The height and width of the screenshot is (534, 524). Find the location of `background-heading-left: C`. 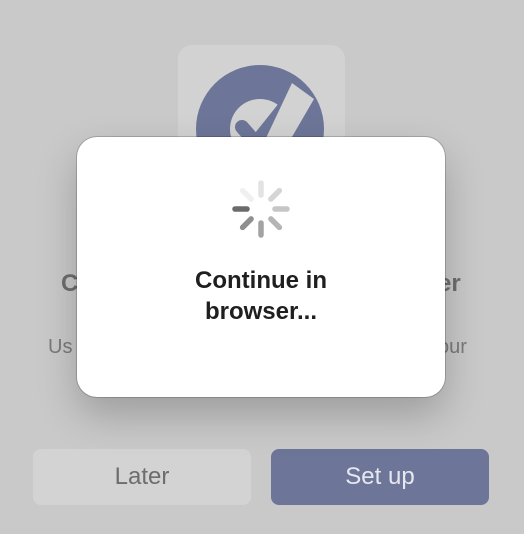

background-heading-left: C is located at coordinates (70, 283).